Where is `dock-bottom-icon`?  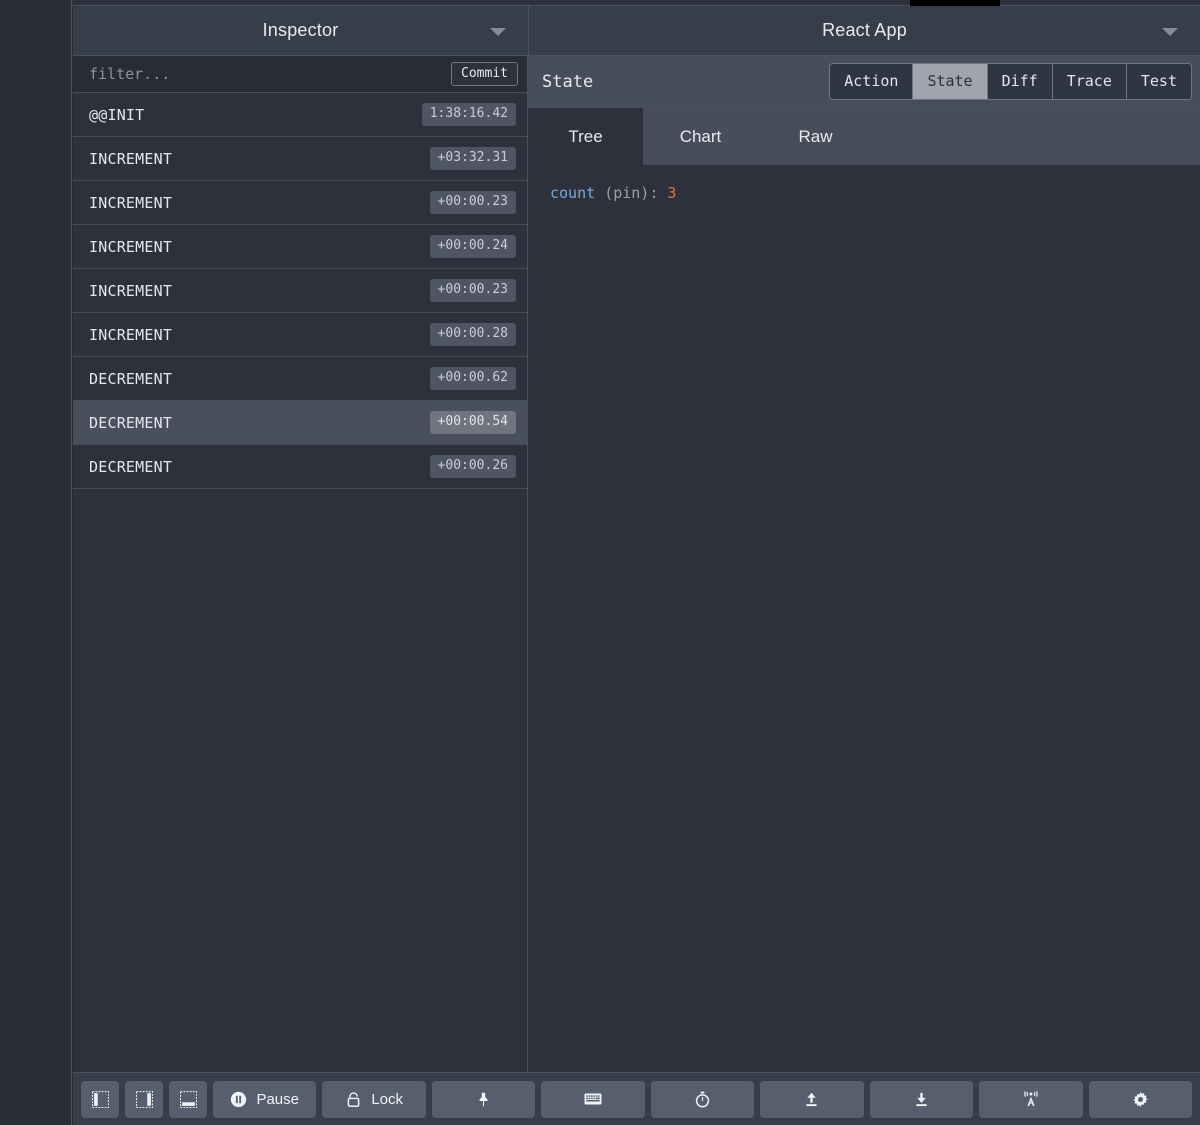
dock-bottom-icon is located at coordinates (188, 1099).